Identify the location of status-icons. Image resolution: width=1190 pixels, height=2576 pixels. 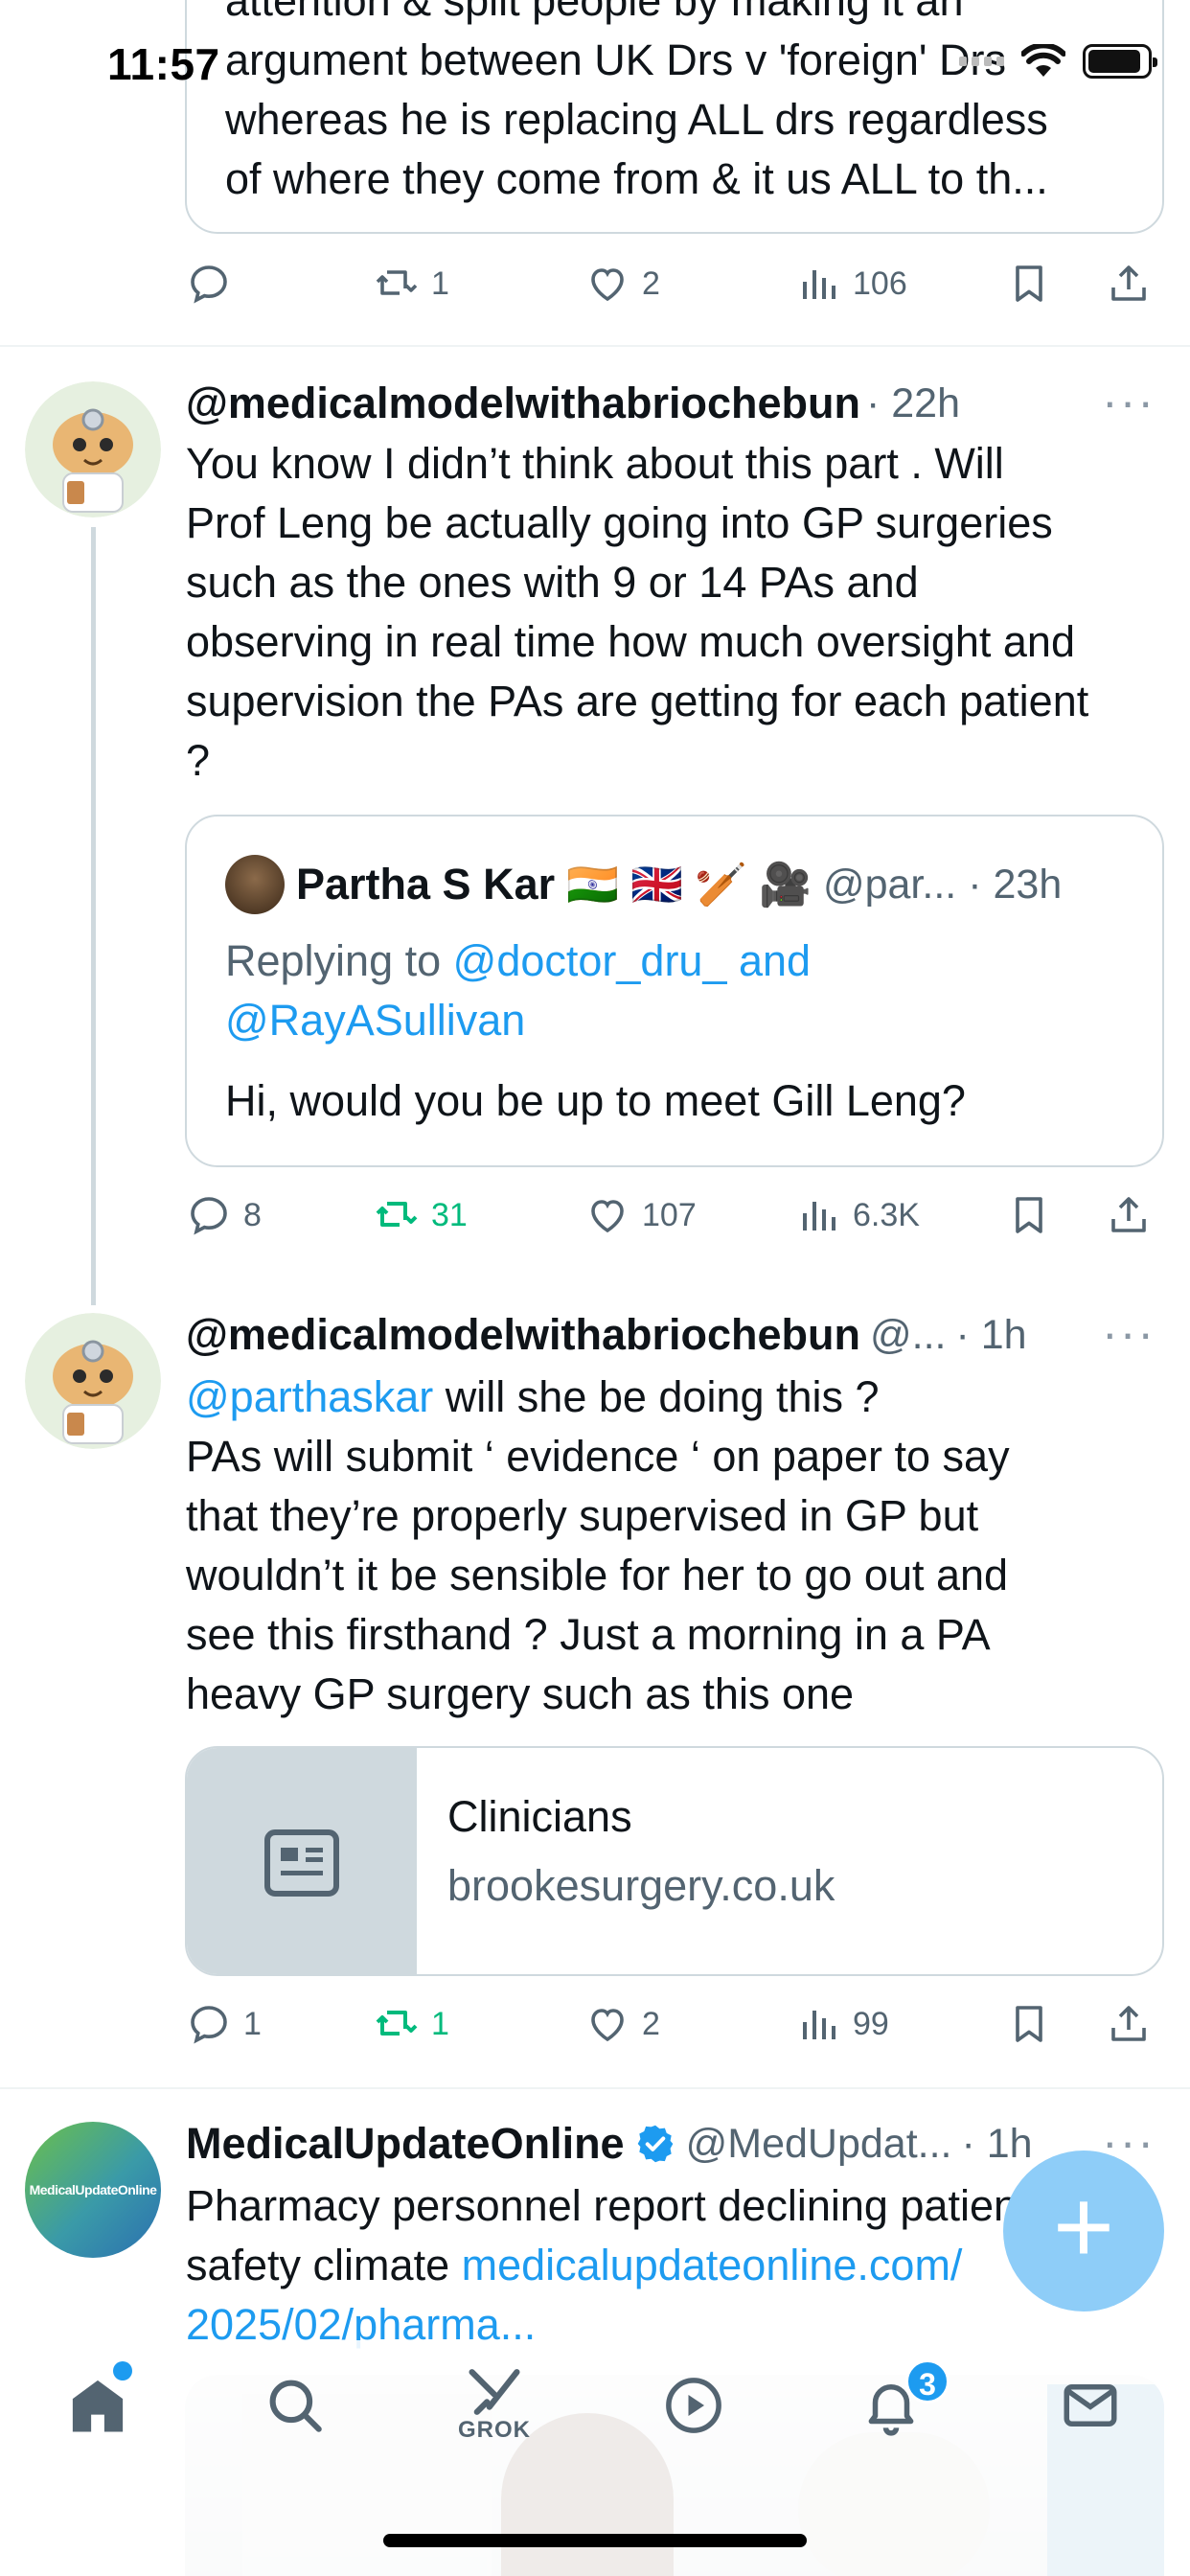
(1058, 61).